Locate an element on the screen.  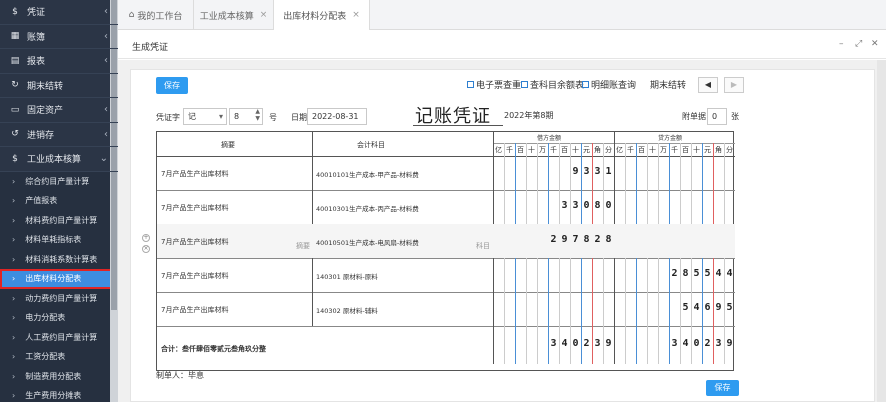
tab-bar: ⌂ 我的工作台 工业成本核算 × 出库材料分配表 × is located at coordinates (502, 15).